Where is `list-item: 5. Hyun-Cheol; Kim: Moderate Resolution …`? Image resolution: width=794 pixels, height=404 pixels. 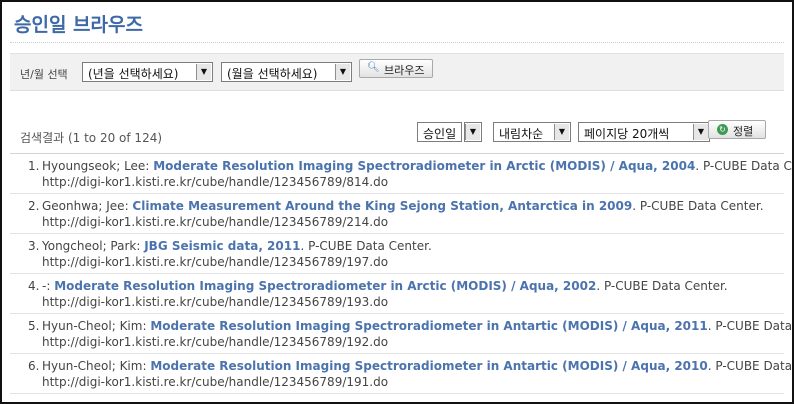 list-item: 5. Hyun-Cheol; Kim: Moderate Resolution … is located at coordinates (401, 334).